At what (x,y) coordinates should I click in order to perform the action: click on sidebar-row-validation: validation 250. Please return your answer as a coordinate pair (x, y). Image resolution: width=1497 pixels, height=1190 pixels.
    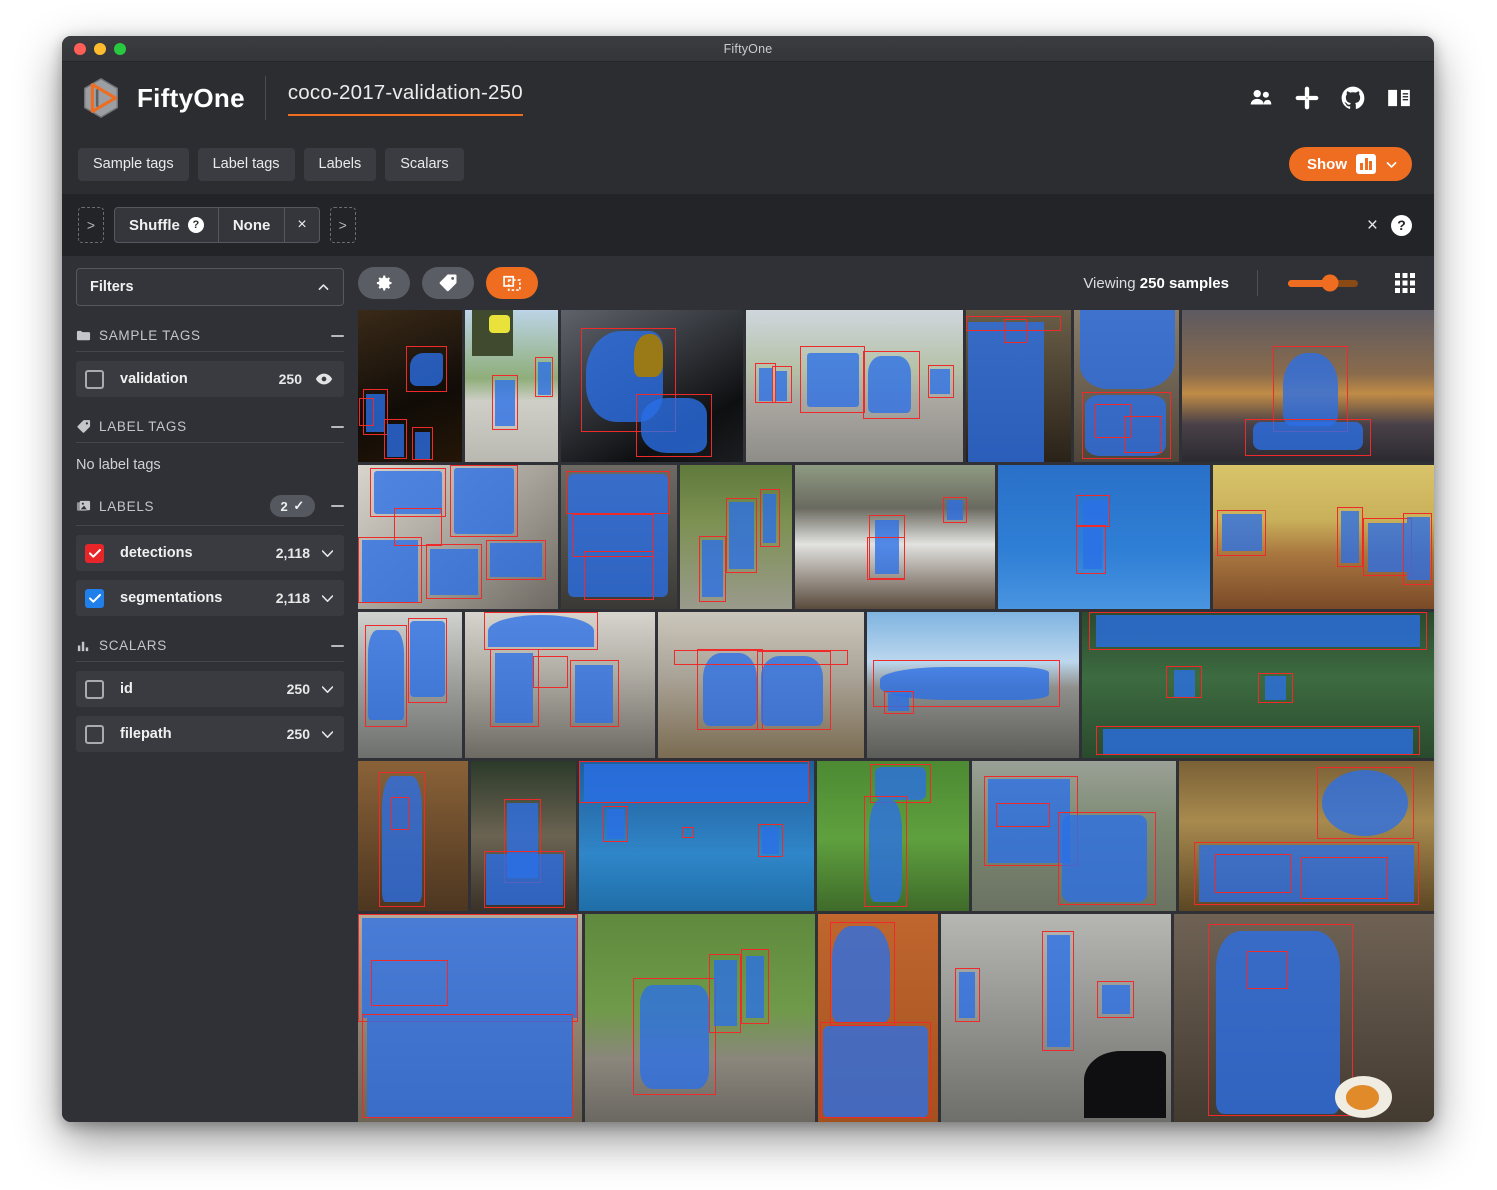
    Looking at the image, I should click on (210, 379).